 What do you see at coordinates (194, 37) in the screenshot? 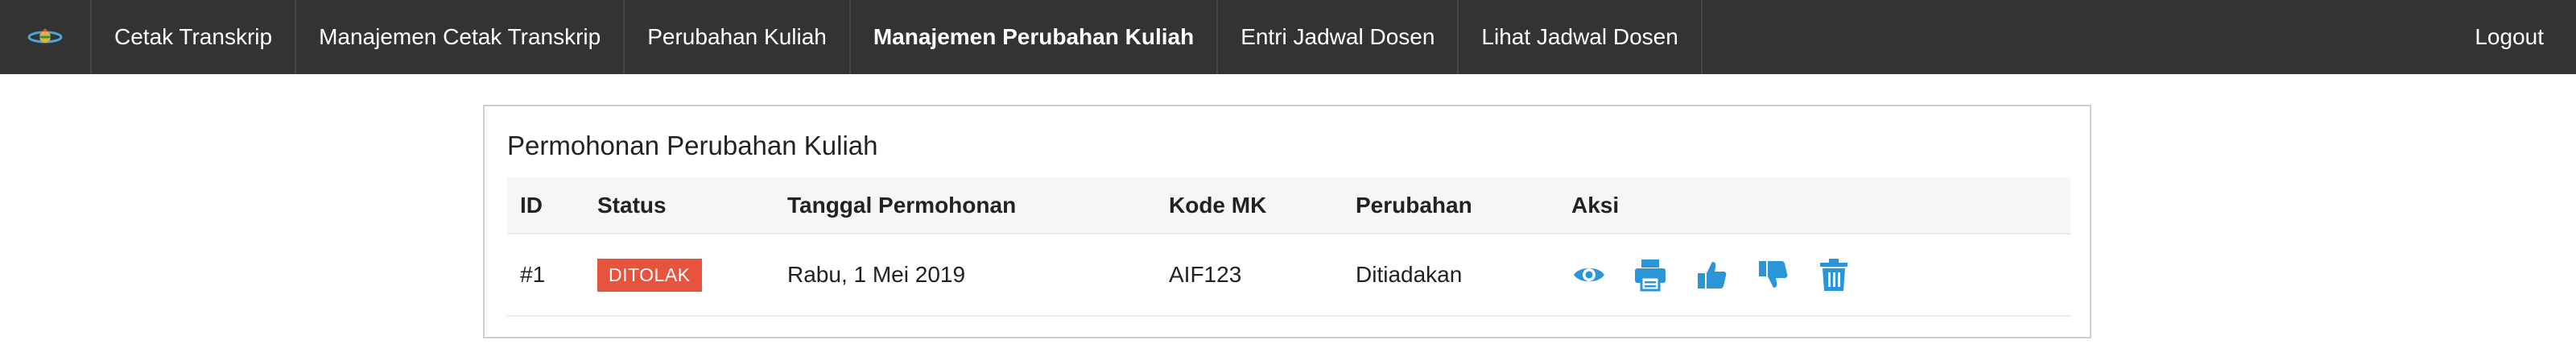
I see `nav-cetak-transkrip: Cetak Transkrip` at bounding box center [194, 37].